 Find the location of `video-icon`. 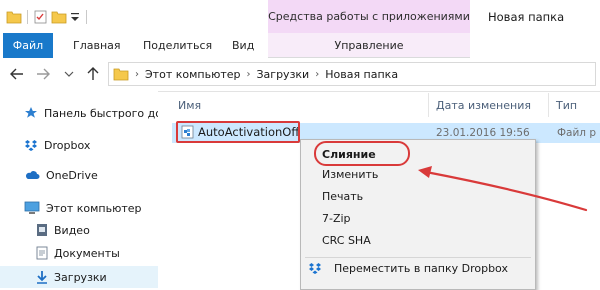

video-icon is located at coordinates (42, 230).